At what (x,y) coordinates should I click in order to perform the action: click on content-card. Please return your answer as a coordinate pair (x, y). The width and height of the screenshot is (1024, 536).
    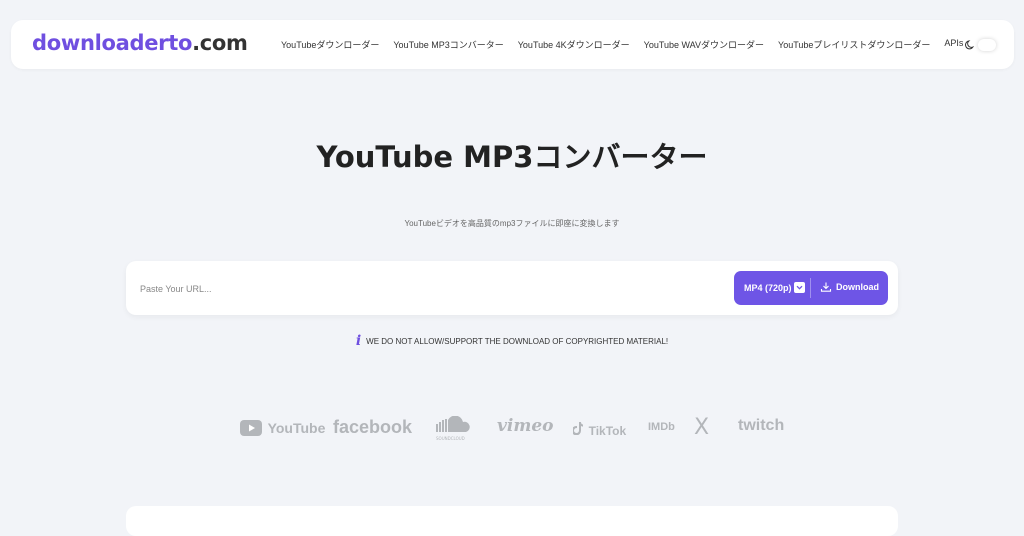
    Looking at the image, I should click on (512, 521).